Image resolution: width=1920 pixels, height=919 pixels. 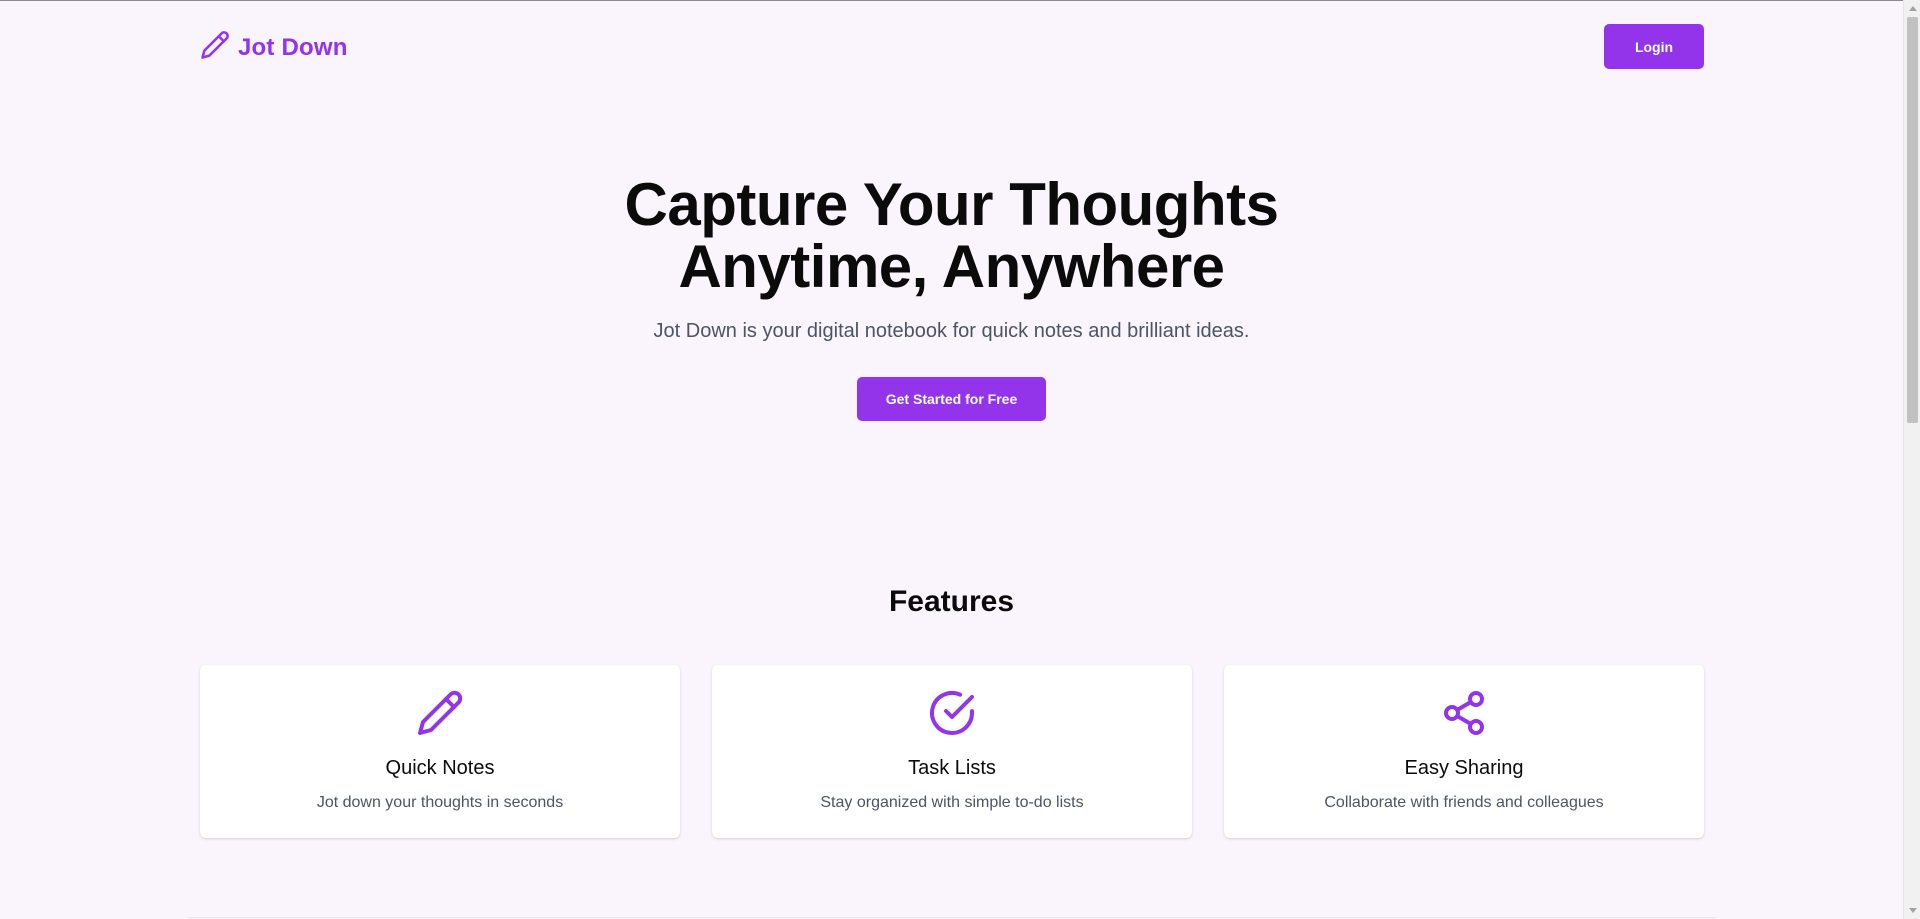 I want to click on section-divider, so click(x=952, y=917).